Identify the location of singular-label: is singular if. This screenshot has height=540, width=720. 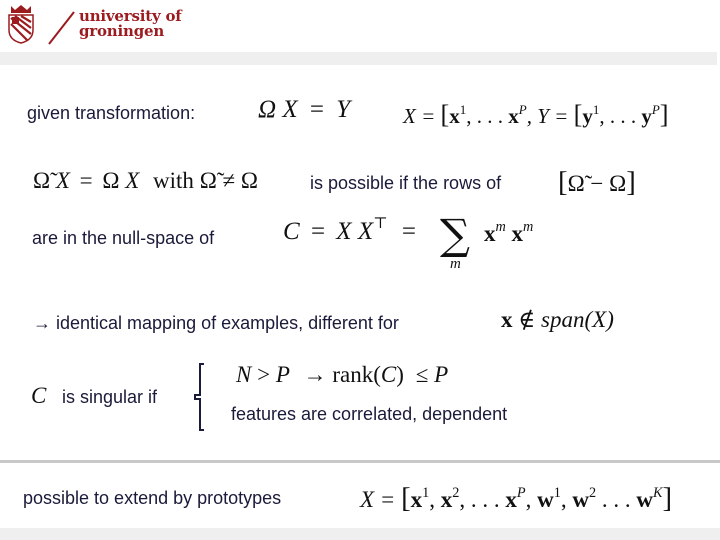
(110, 397).